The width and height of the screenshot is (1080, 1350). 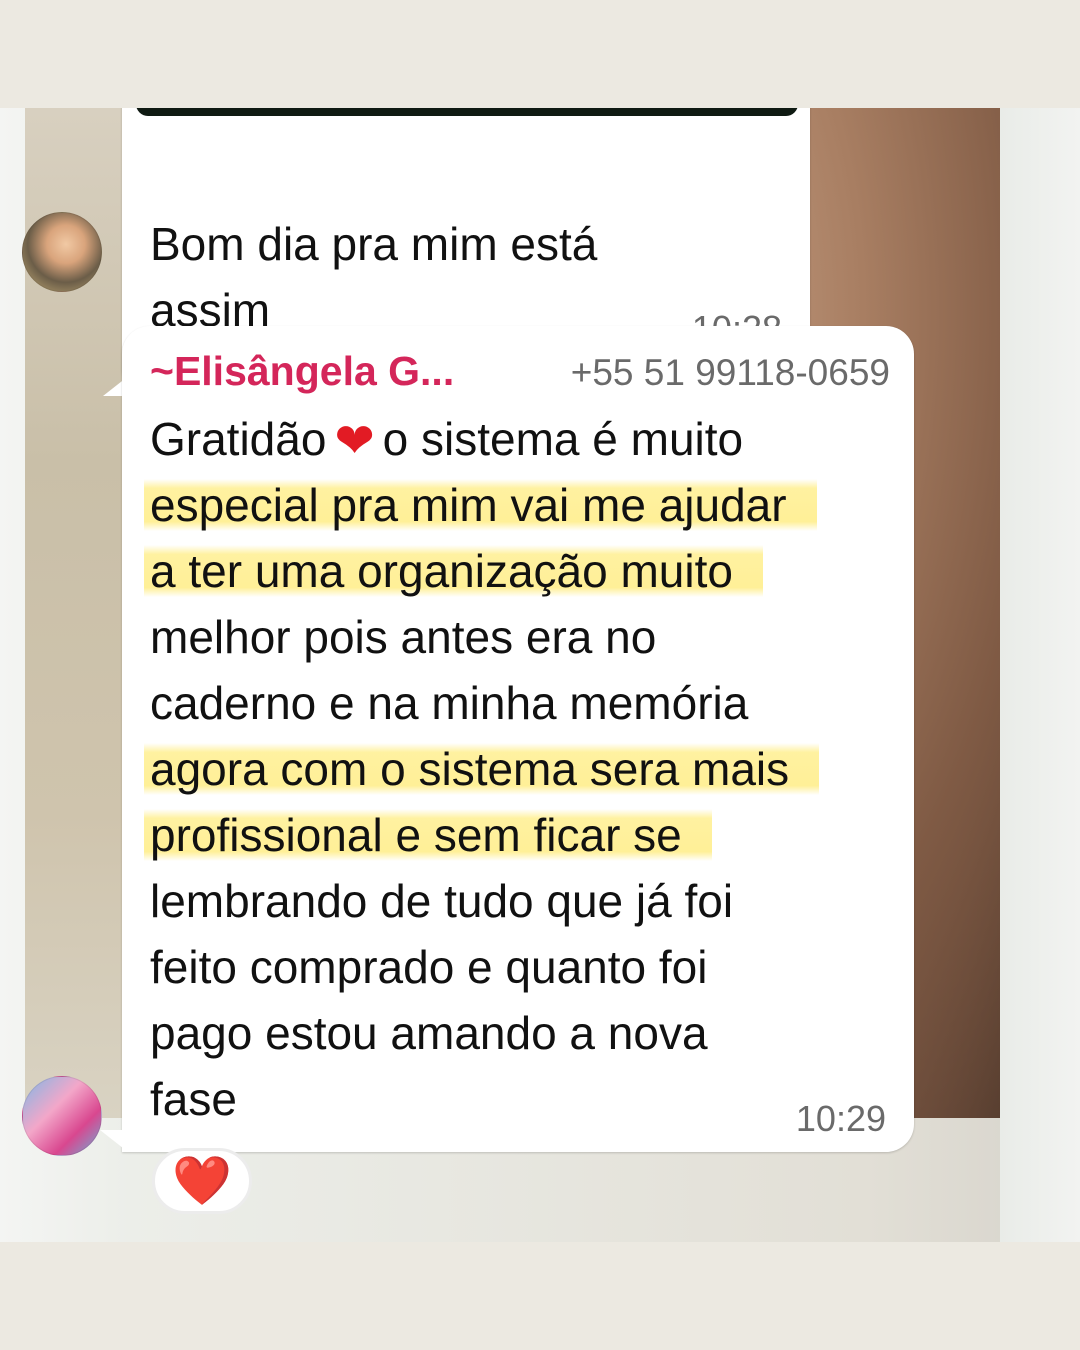 What do you see at coordinates (429, 967) in the screenshot?
I see `message-line: feito comprado e quanto foi` at bounding box center [429, 967].